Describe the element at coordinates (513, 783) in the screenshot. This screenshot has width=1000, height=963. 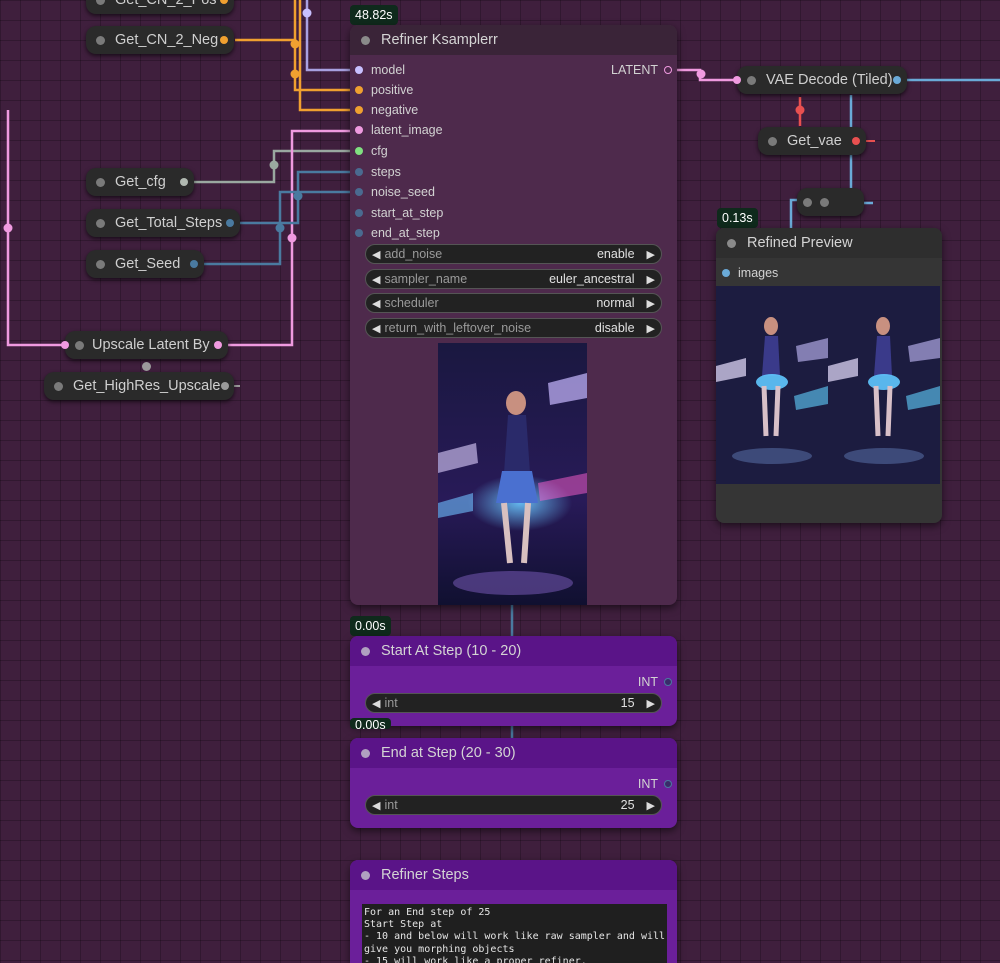
I see `end-at-step-node: End at Step (20 - 30) INT ◀ int 25 ▶` at that location.